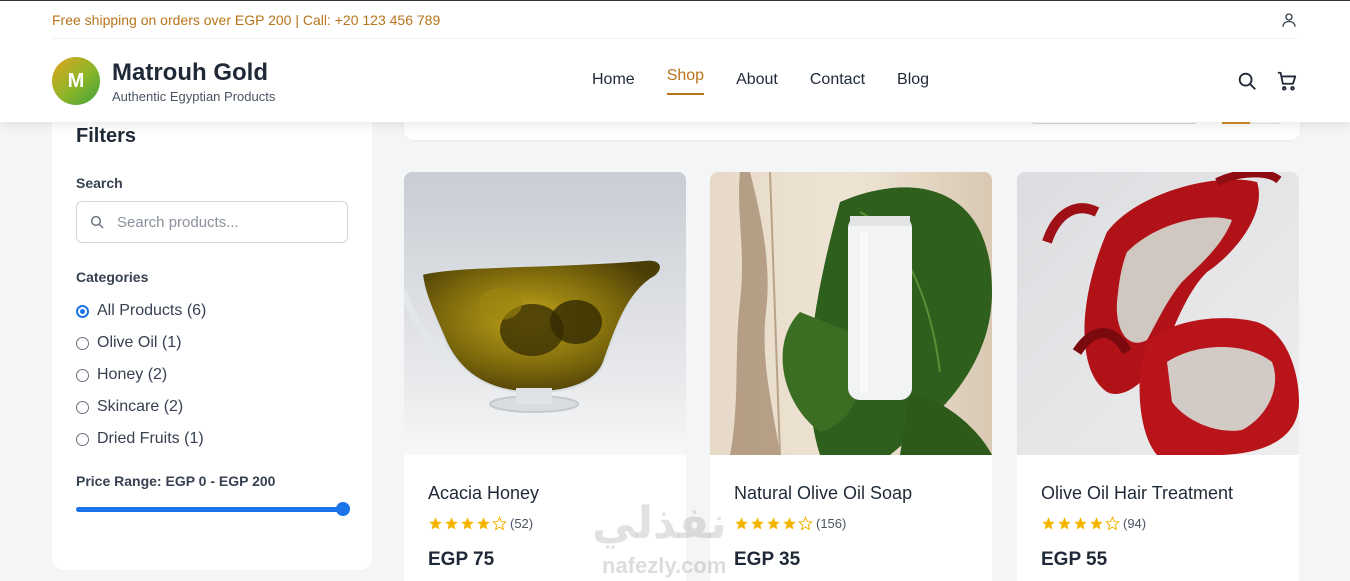 This screenshot has height=581, width=1350. I want to click on search-label: Search, so click(99, 183).